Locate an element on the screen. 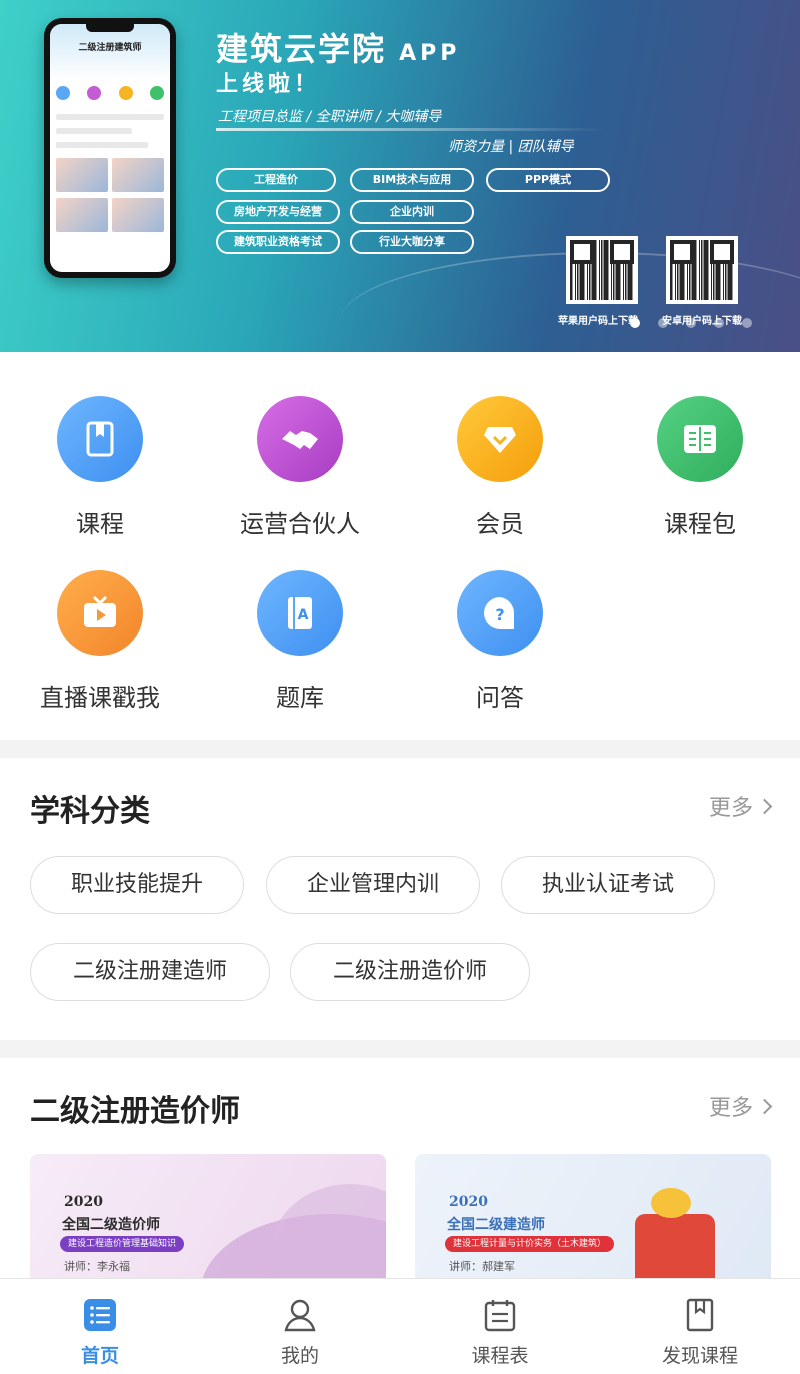 The width and height of the screenshot is (800, 1374). category-chip: 执业认证考试 is located at coordinates (608, 885).